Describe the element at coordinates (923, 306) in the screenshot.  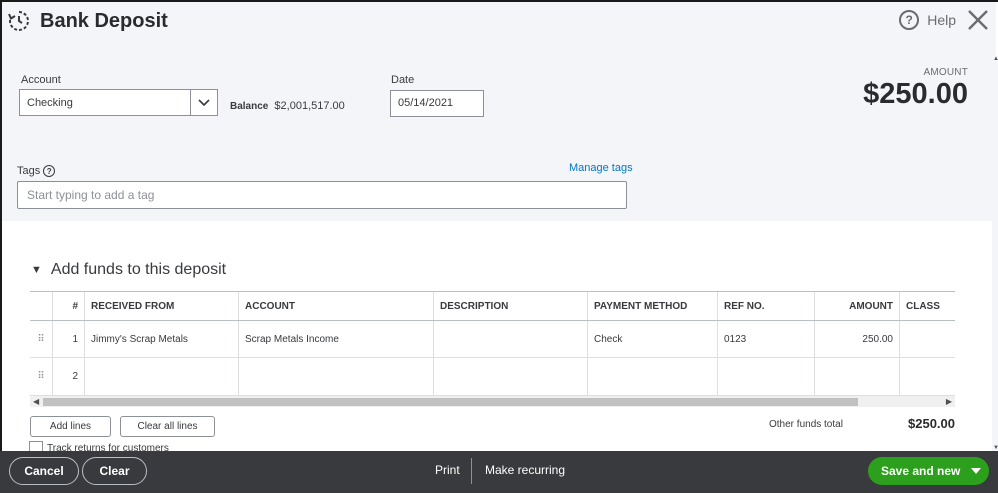
I see `header-class: CLASS` at that location.